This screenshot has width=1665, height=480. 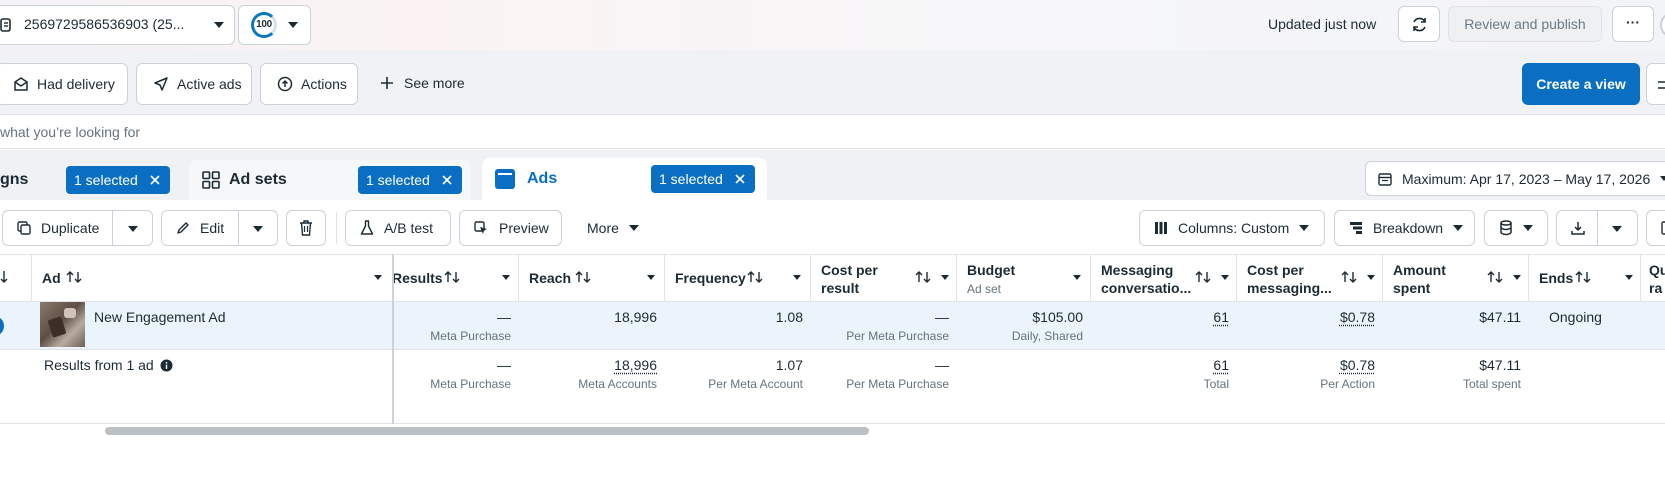 I want to click on column-ends-label: Ends, so click(x=1556, y=278).